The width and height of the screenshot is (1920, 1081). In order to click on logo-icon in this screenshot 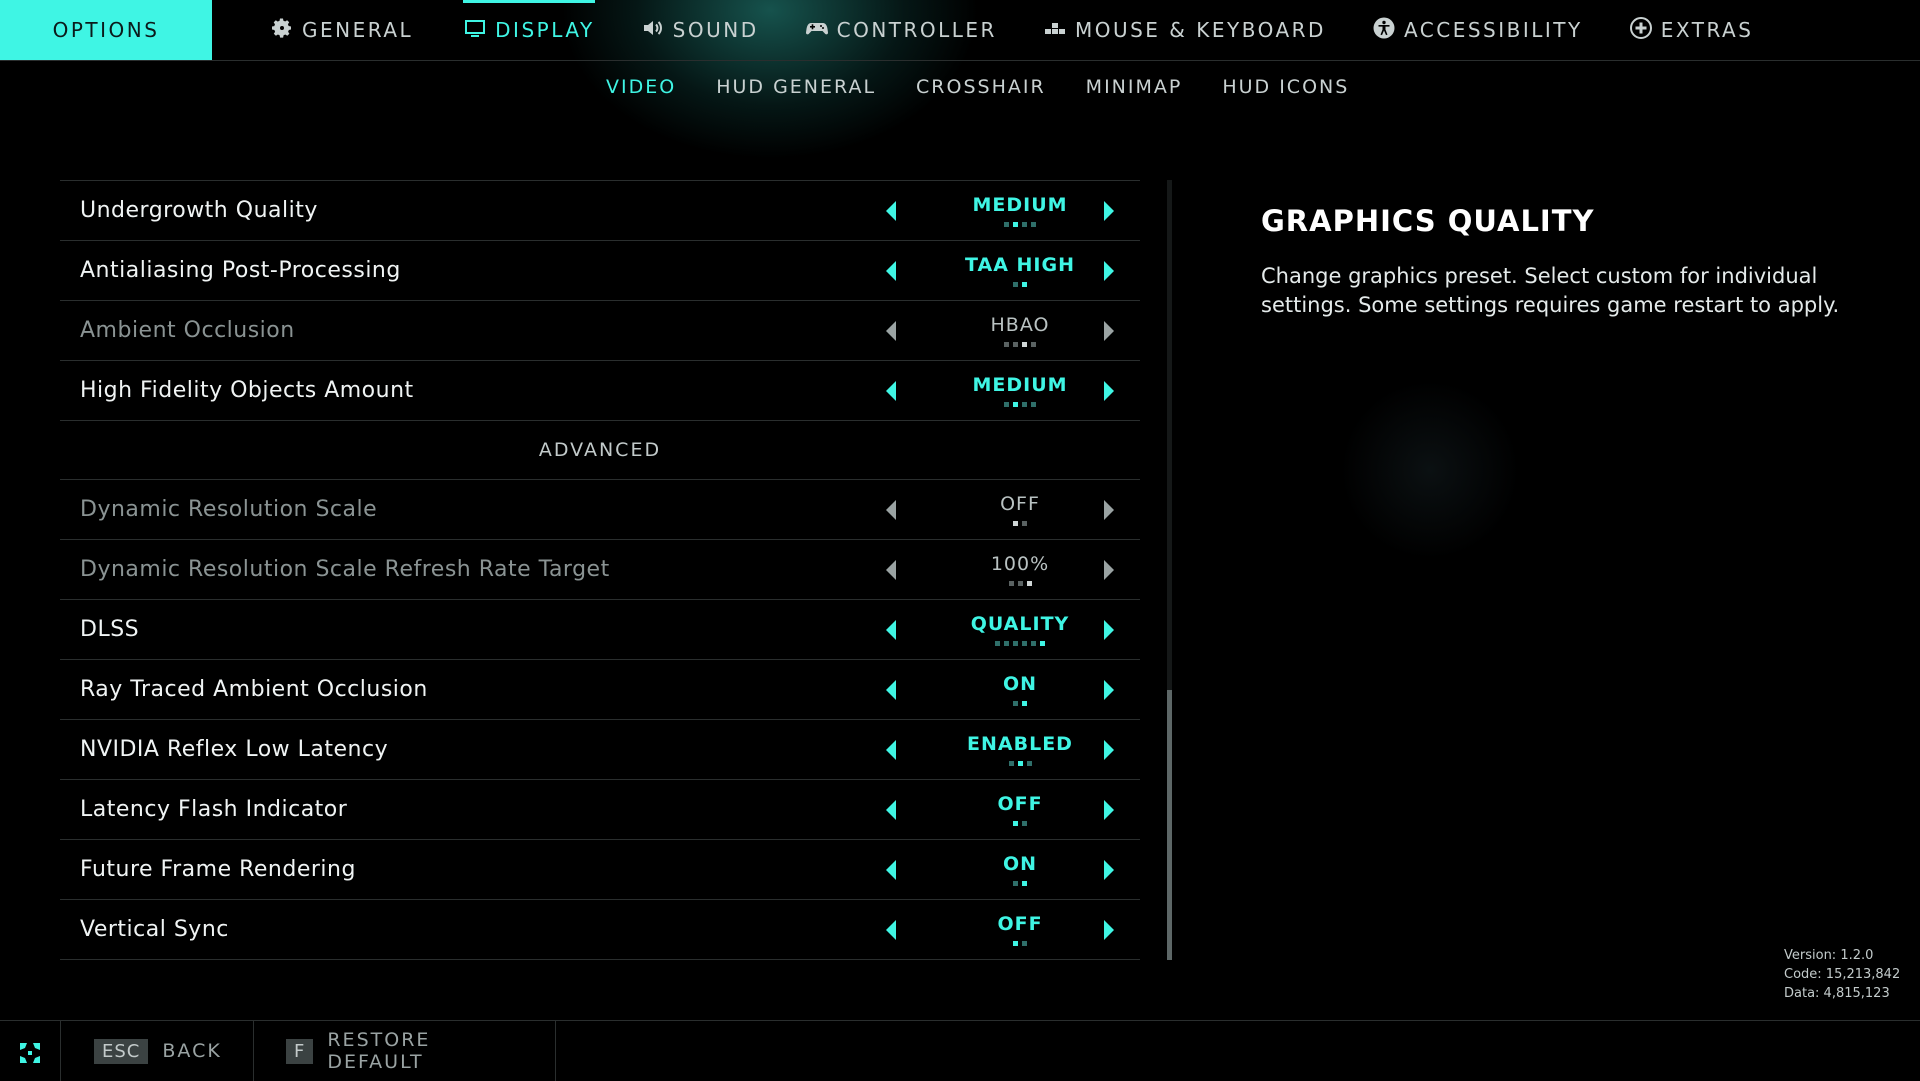, I will do `click(30, 1053)`.